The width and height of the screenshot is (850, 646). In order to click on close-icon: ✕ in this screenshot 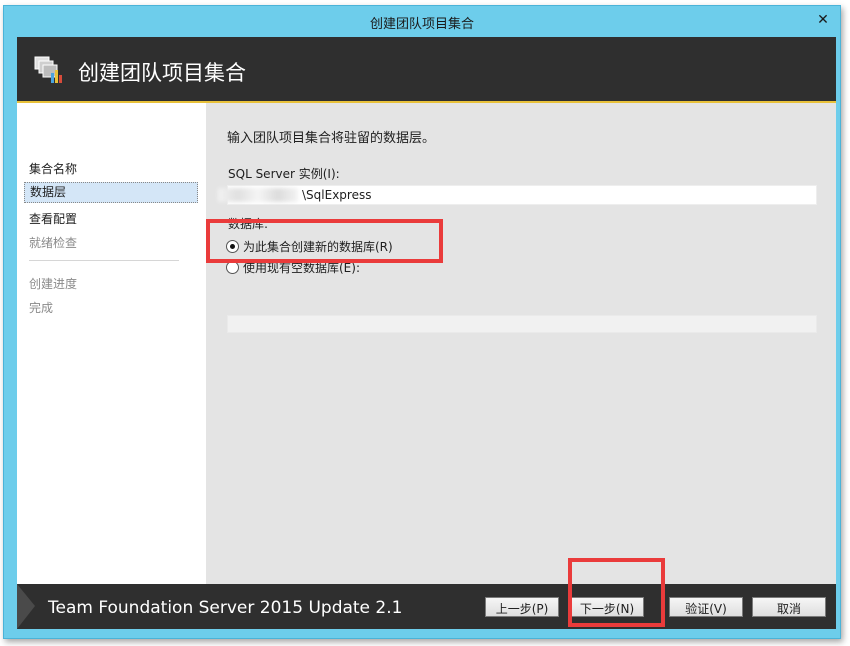, I will do `click(823, 20)`.